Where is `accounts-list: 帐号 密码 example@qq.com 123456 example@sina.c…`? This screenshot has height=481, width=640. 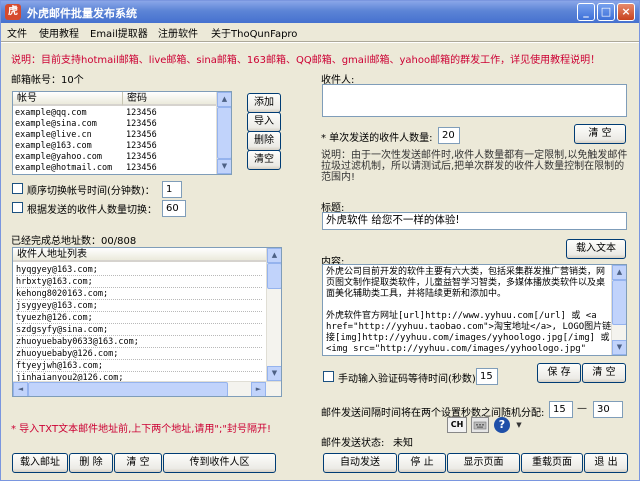
accounts-list: 帐号 密码 example@qq.com 123456 example@sina.c… is located at coordinates (122, 133).